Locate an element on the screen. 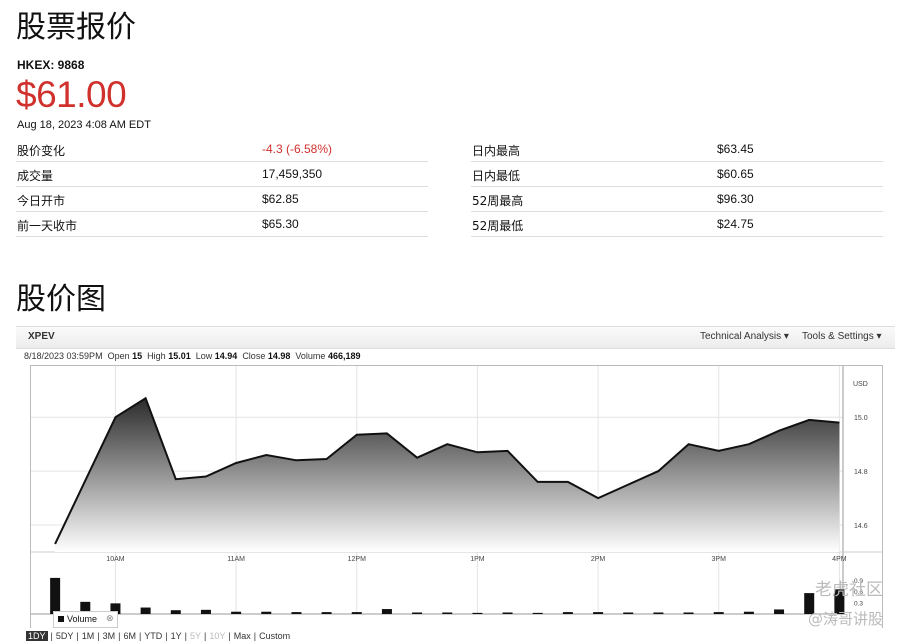 This screenshot has width=897, height=641. ohlc-datetime: 8/18/2023 03:59PM is located at coordinates (63, 356).